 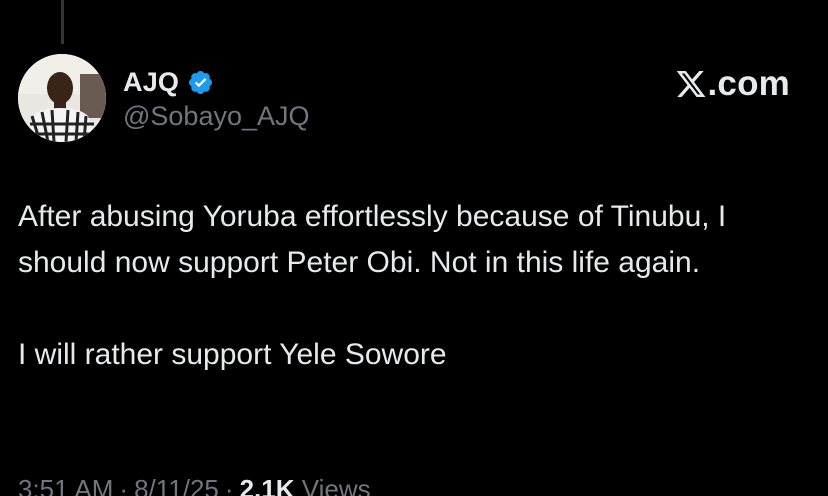 What do you see at coordinates (267, 485) in the screenshot?
I see `views-count: 2.1K` at bounding box center [267, 485].